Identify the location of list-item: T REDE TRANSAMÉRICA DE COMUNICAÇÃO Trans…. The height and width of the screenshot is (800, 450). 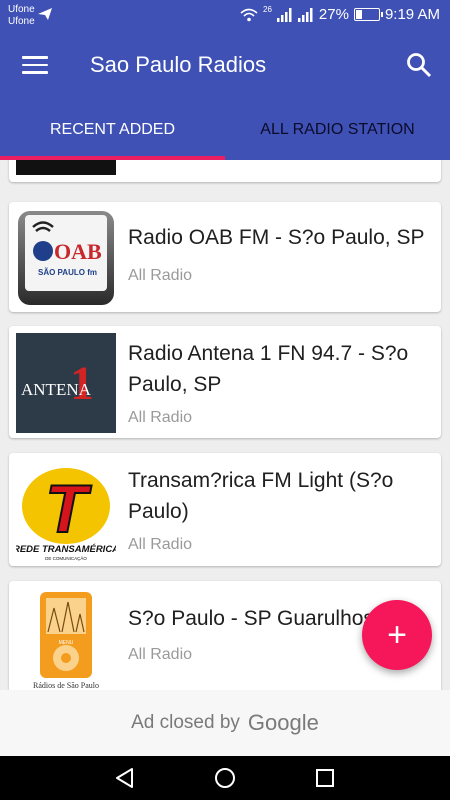
(225, 509).